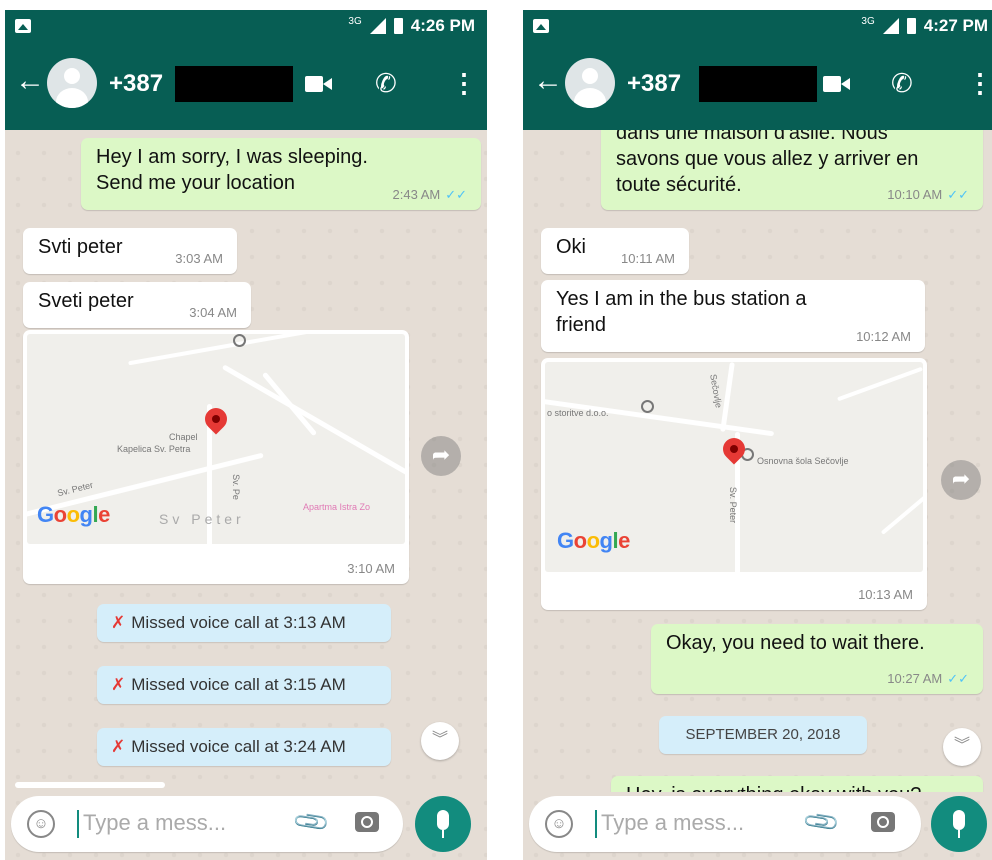 This screenshot has width=992, height=860. I want to click on message-time: 3:03 AM, so click(199, 258).